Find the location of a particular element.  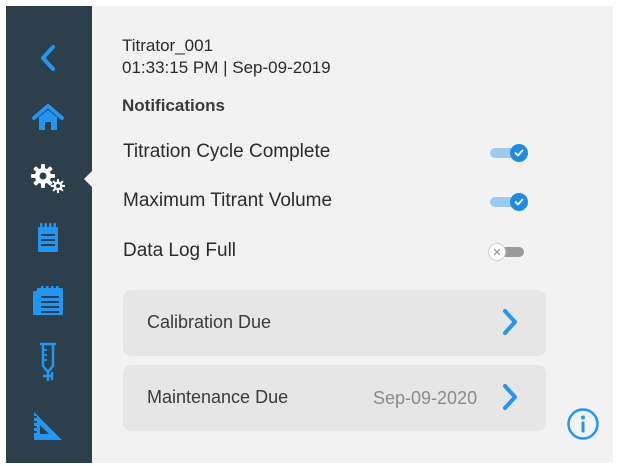

sidebar-item-settings is located at coordinates (48, 178).